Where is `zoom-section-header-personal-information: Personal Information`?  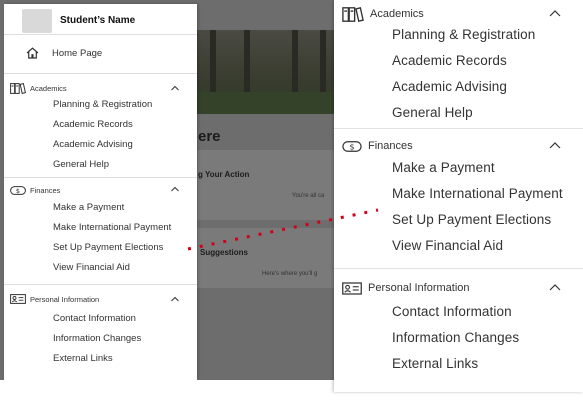 zoom-section-header-personal-information: Personal Information is located at coordinates (406, 288).